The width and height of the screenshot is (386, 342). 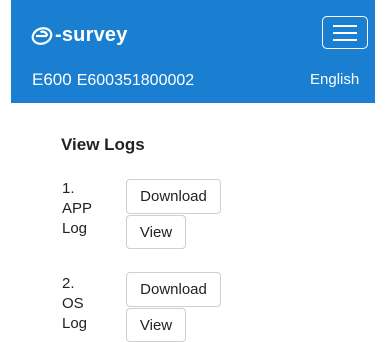 What do you see at coordinates (173, 289) in the screenshot?
I see `download-os-log-button: Download` at bounding box center [173, 289].